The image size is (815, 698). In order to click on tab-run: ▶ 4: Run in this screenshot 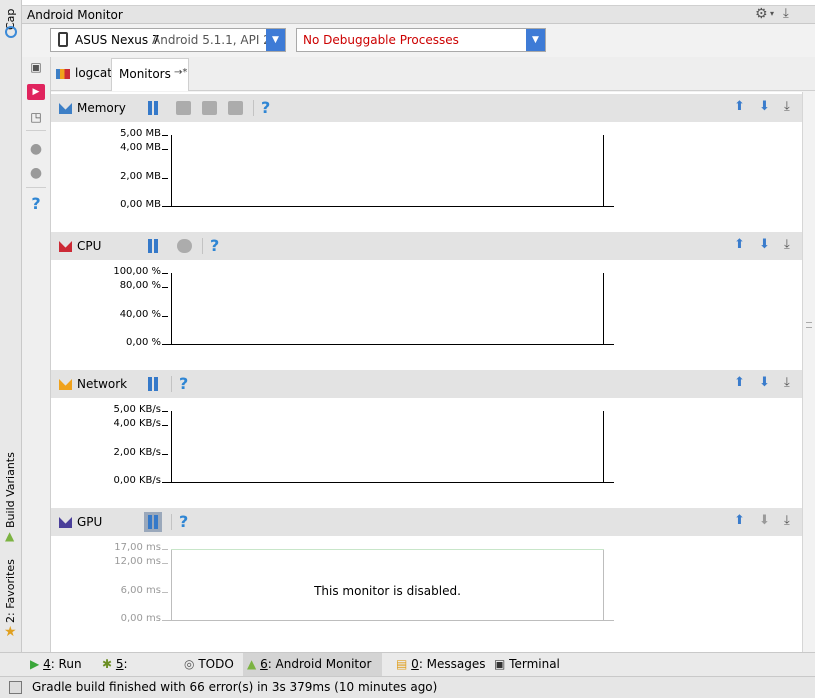, I will do `click(58, 664)`.